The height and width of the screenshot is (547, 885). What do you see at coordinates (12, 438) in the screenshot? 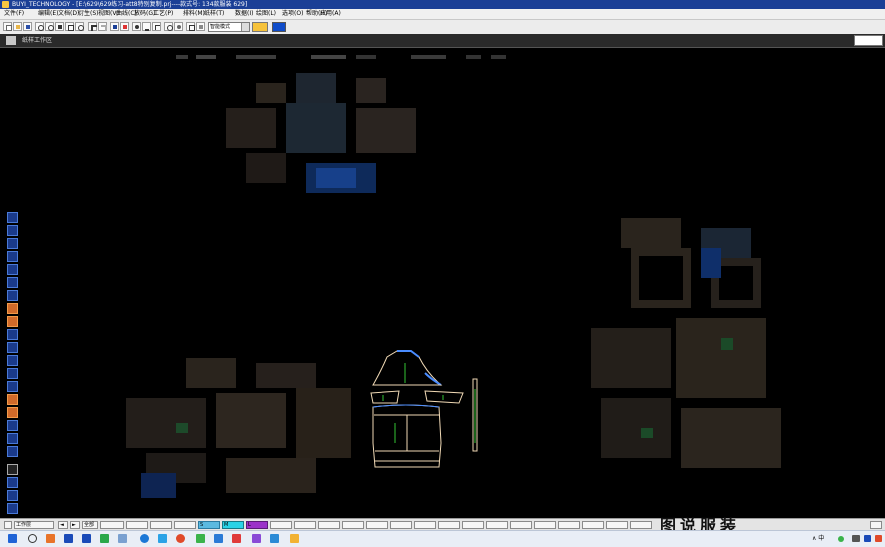
I see `tool-seam-icon` at bounding box center [12, 438].